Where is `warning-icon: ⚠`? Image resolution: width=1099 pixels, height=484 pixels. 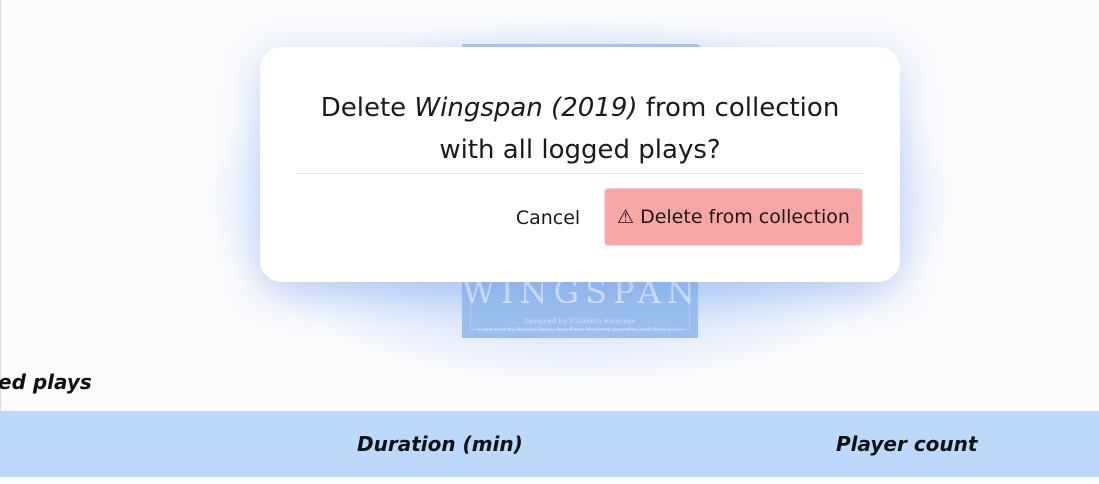 warning-icon: ⚠ is located at coordinates (626, 216).